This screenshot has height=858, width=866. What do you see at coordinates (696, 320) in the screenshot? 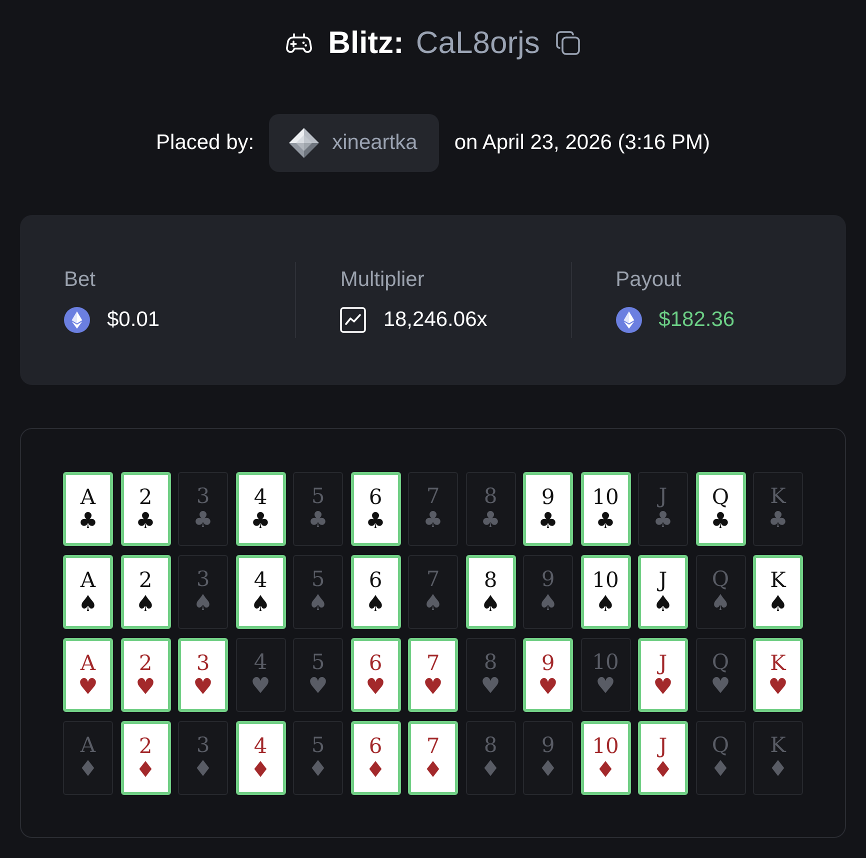
I see `stat-value: $182.36` at bounding box center [696, 320].